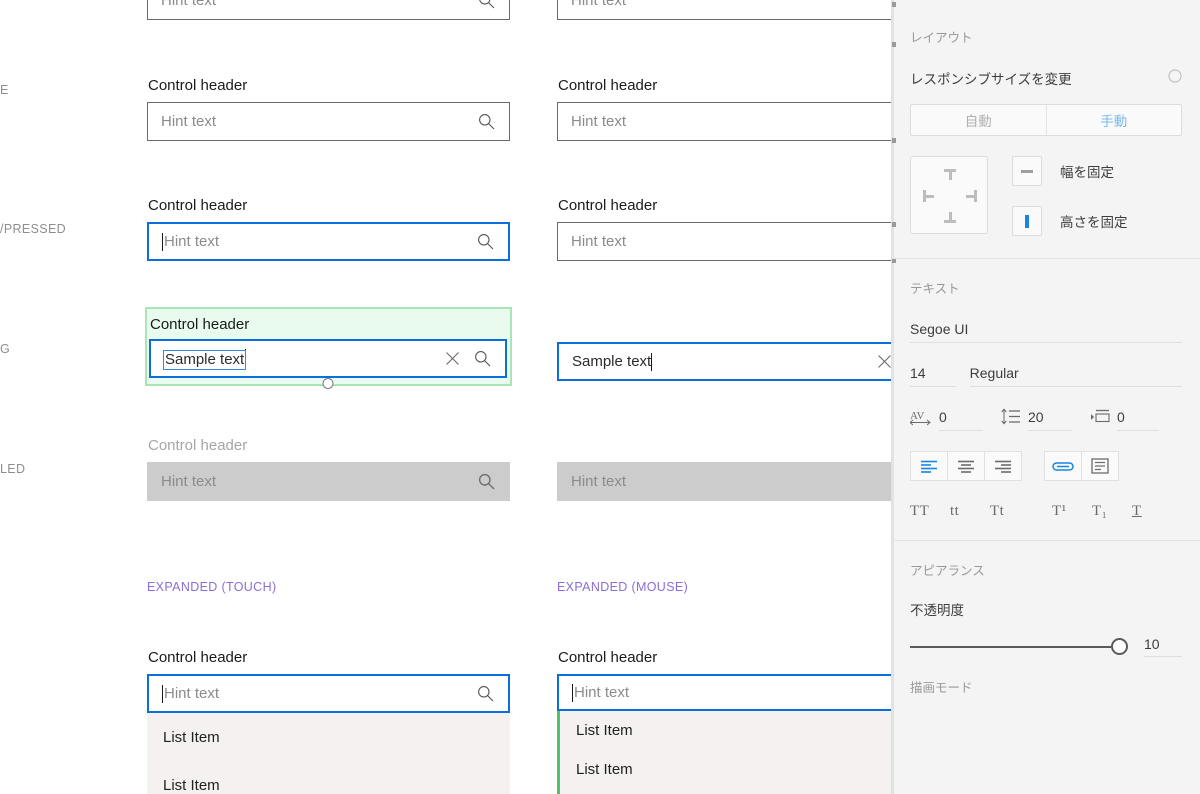 Image resolution: width=1200 pixels, height=794 pixels. What do you see at coordinates (1100, 419) in the screenshot?
I see `paragraph-spacing-icon` at bounding box center [1100, 419].